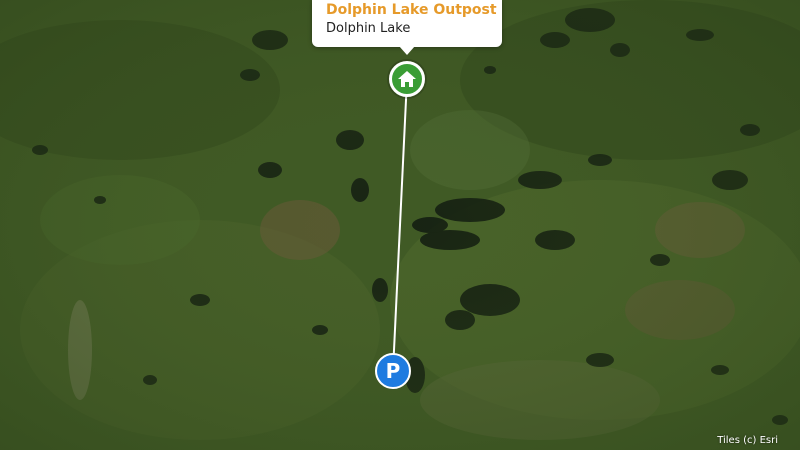 This screenshot has width=800, height=450. Describe the element at coordinates (368, 28) in the screenshot. I see `popup-subtitle: Dolphin Lake` at that location.